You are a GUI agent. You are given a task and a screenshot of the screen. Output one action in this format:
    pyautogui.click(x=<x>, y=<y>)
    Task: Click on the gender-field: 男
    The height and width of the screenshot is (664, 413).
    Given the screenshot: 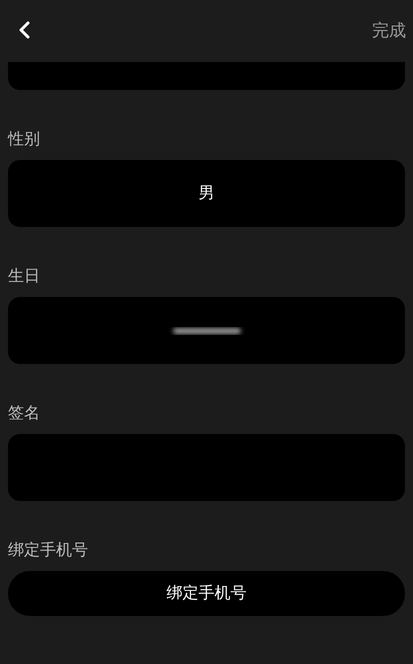 What is the action you would take?
    pyautogui.click(x=206, y=193)
    